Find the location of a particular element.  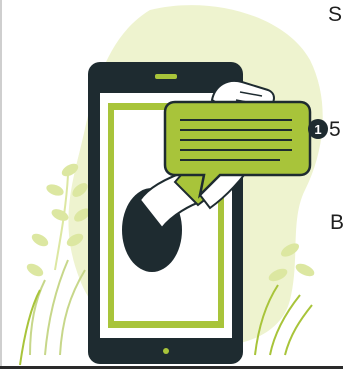

phone-speaker is located at coordinates (166, 76).